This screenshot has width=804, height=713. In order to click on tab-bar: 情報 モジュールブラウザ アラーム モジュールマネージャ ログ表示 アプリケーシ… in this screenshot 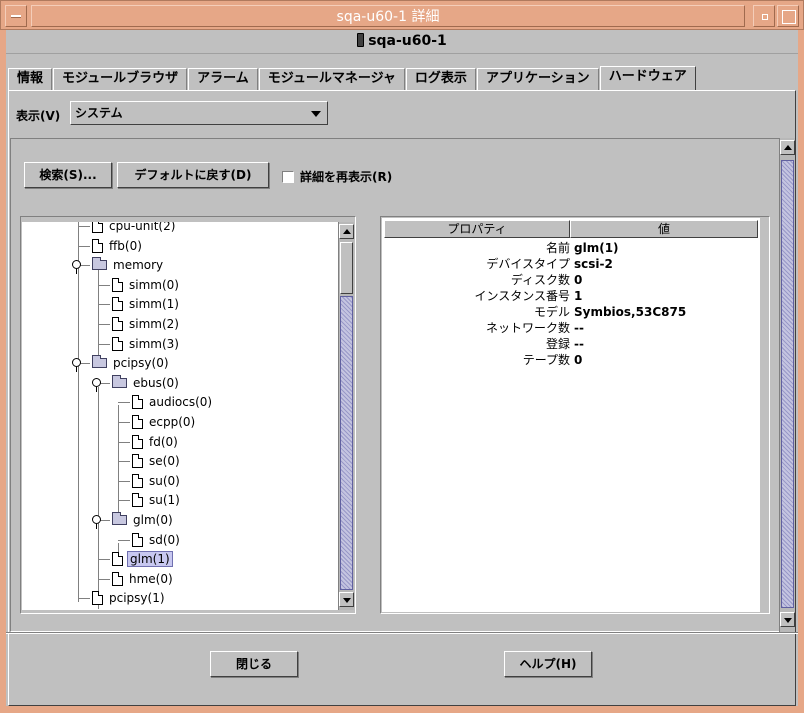, I will do `click(352, 78)`.